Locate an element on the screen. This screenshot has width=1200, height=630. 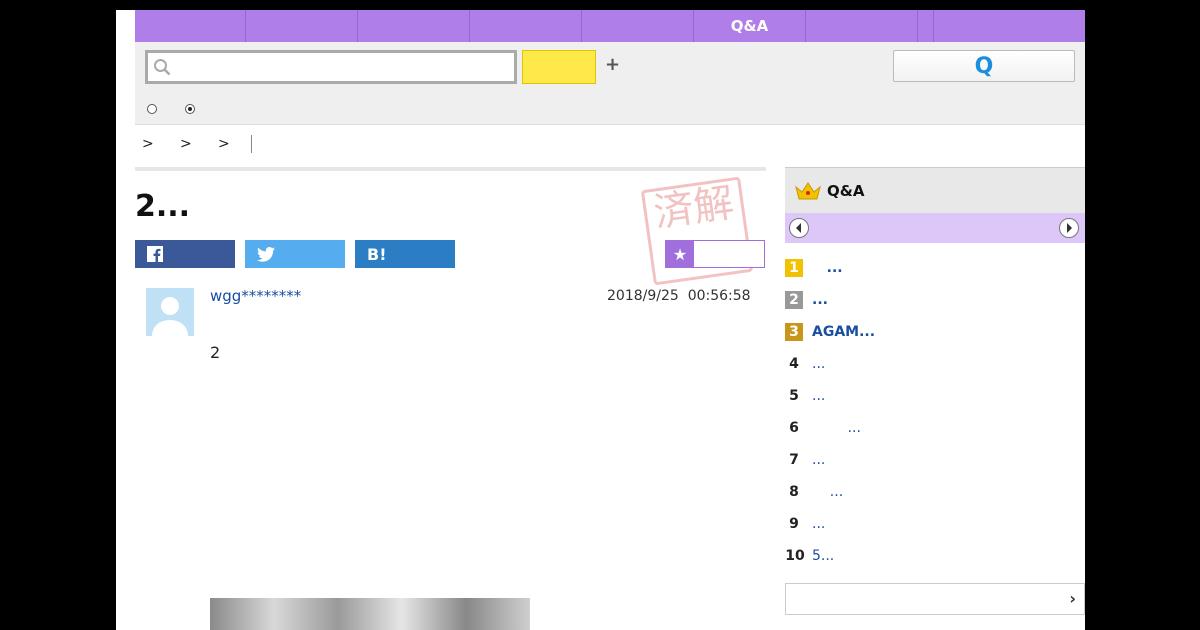
breadcrumb-sep-3: > is located at coordinates (230, 144).